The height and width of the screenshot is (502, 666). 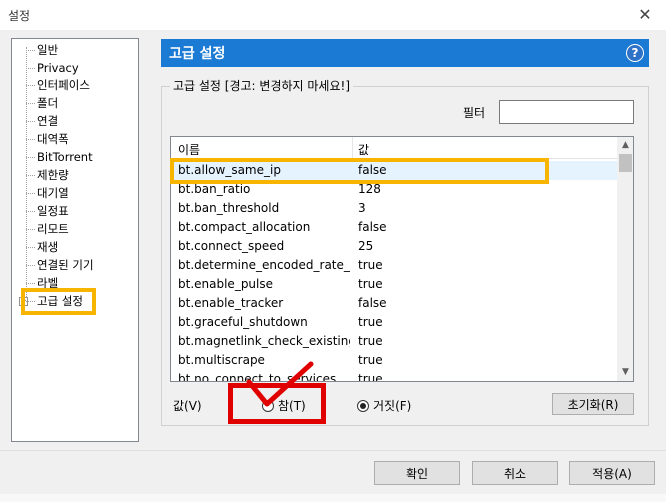 I want to click on sidebar-item-bittorrent: BitTorrent, so click(x=81, y=157).